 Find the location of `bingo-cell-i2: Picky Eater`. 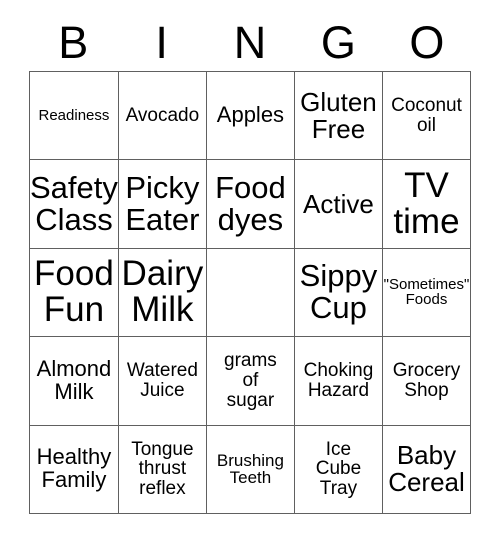

bingo-cell-i2: Picky Eater is located at coordinates (162, 204).